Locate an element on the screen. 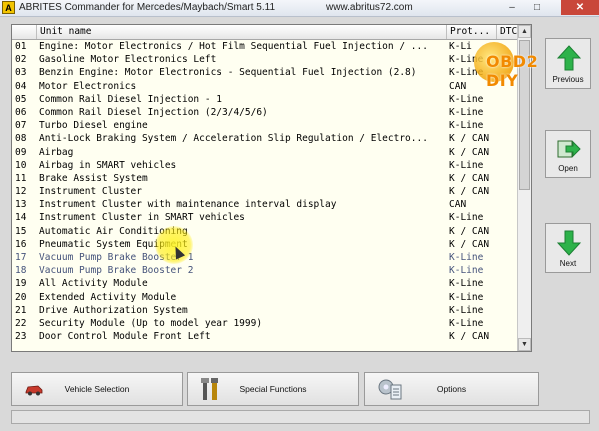  next-button: Next is located at coordinates (568, 248).